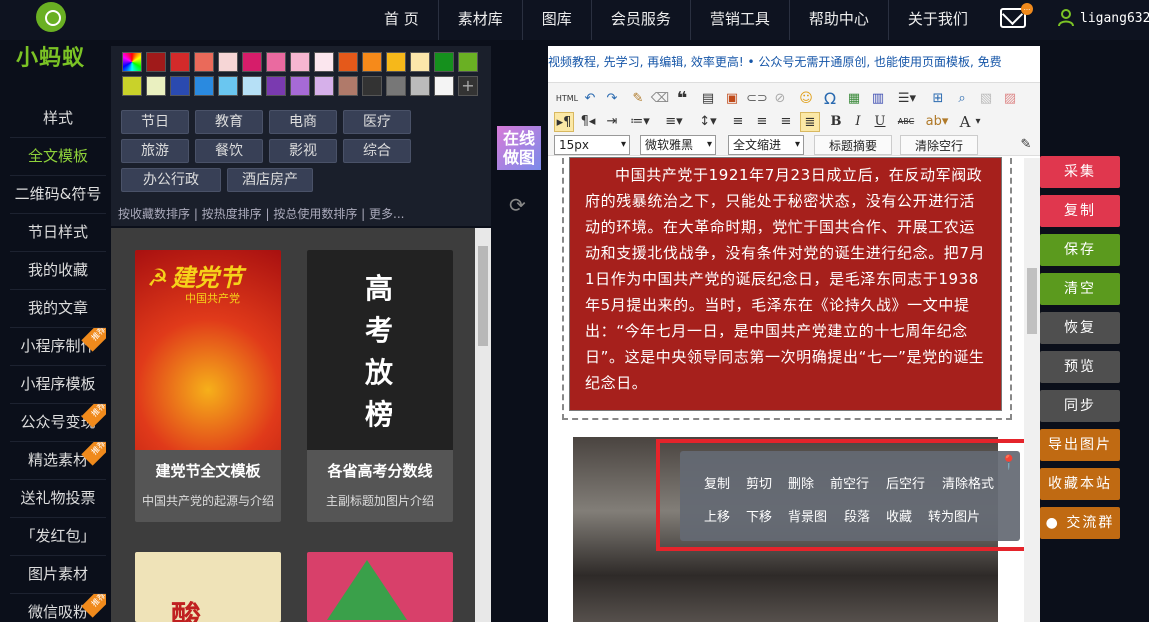 This screenshot has height=622, width=1149. I want to click on color-picker-icon, so click(132, 62).